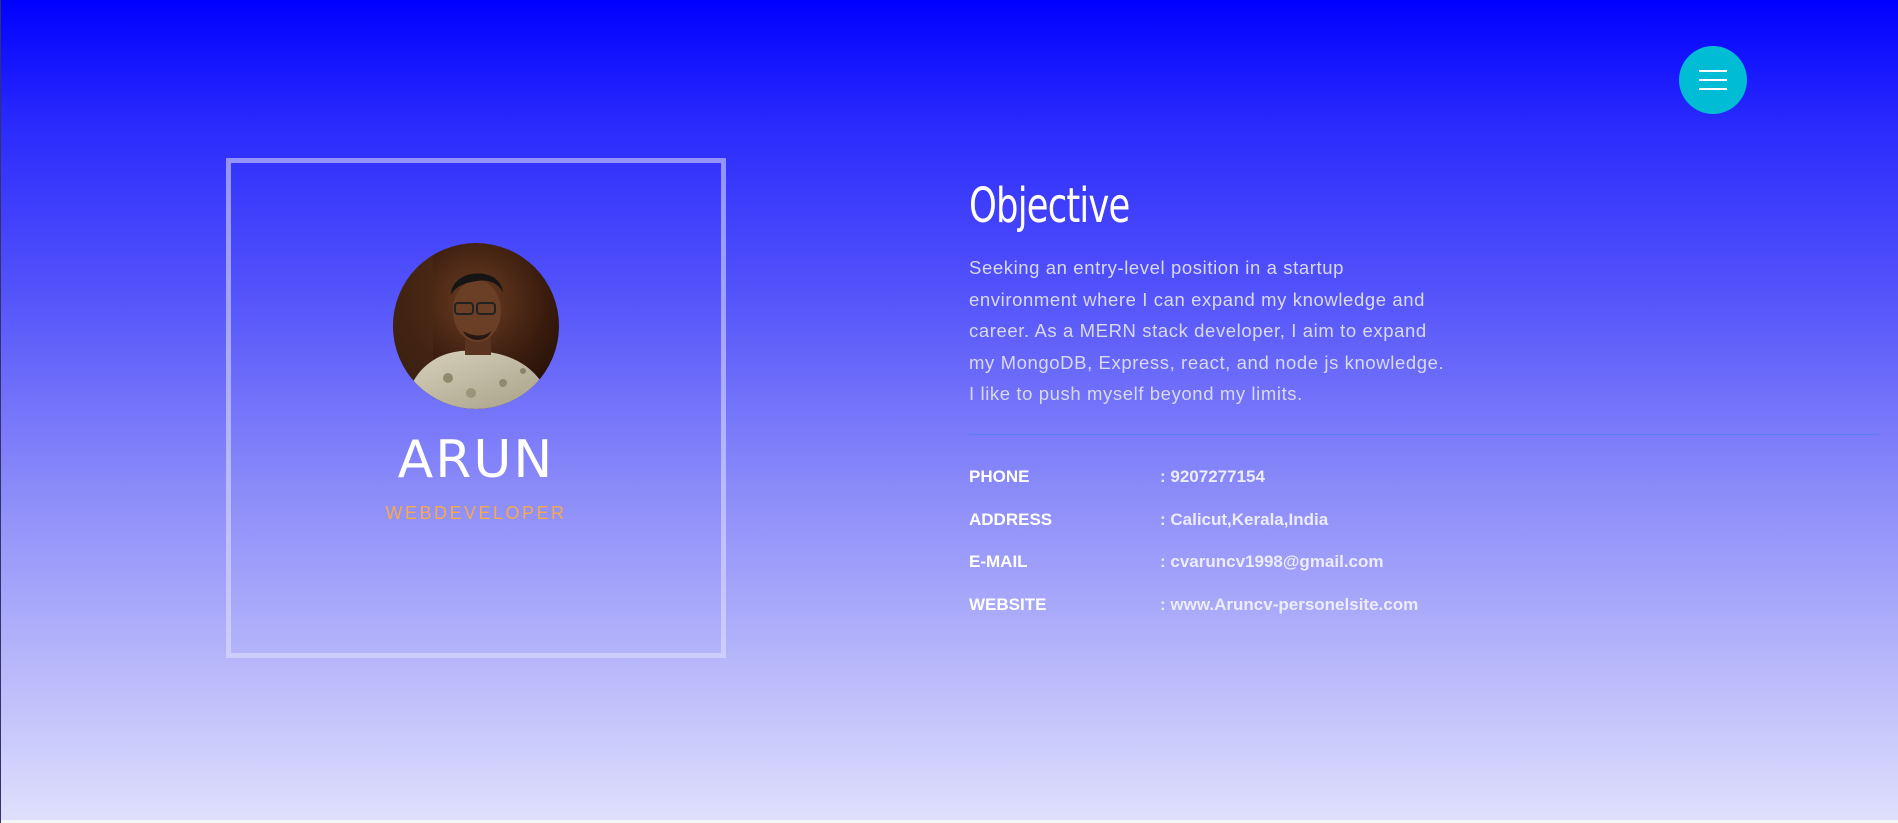  I want to click on divider, so click(1424, 434).